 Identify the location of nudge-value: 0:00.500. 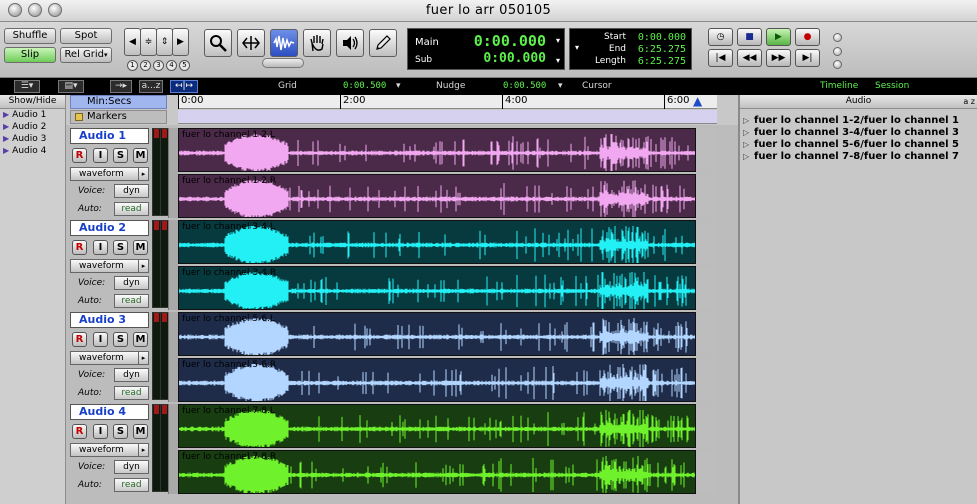
(524, 86).